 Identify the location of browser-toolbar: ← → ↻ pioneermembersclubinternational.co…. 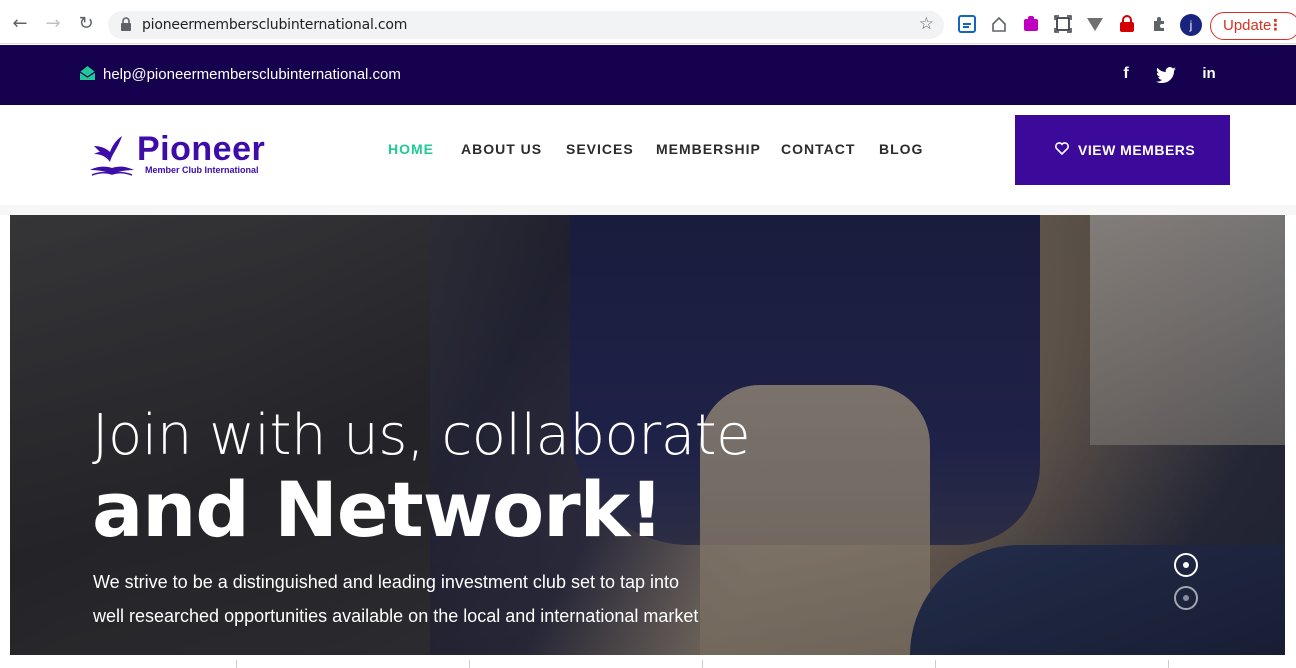
(648, 22).